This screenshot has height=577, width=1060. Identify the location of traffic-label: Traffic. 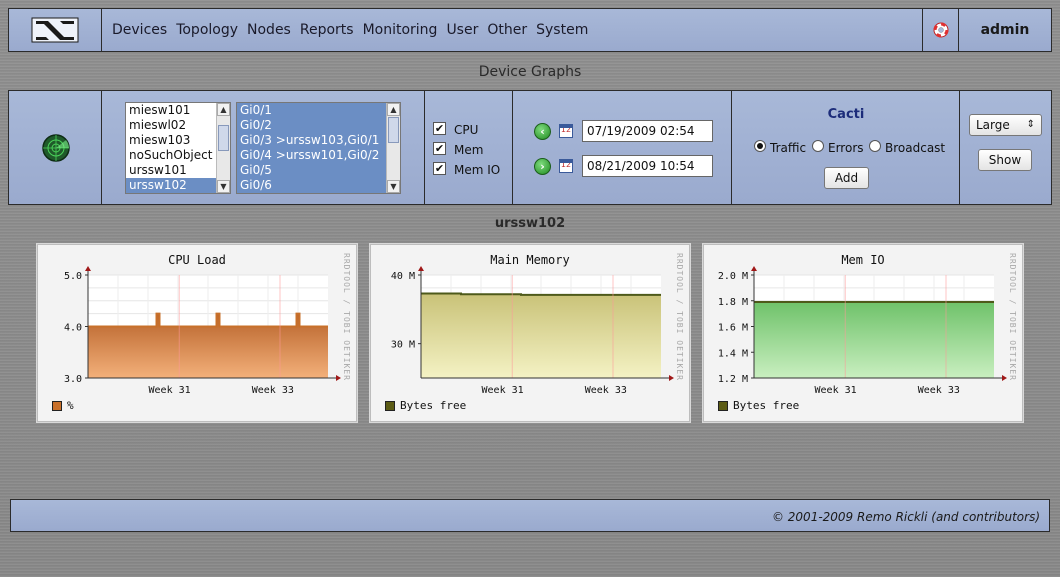
(788, 148).